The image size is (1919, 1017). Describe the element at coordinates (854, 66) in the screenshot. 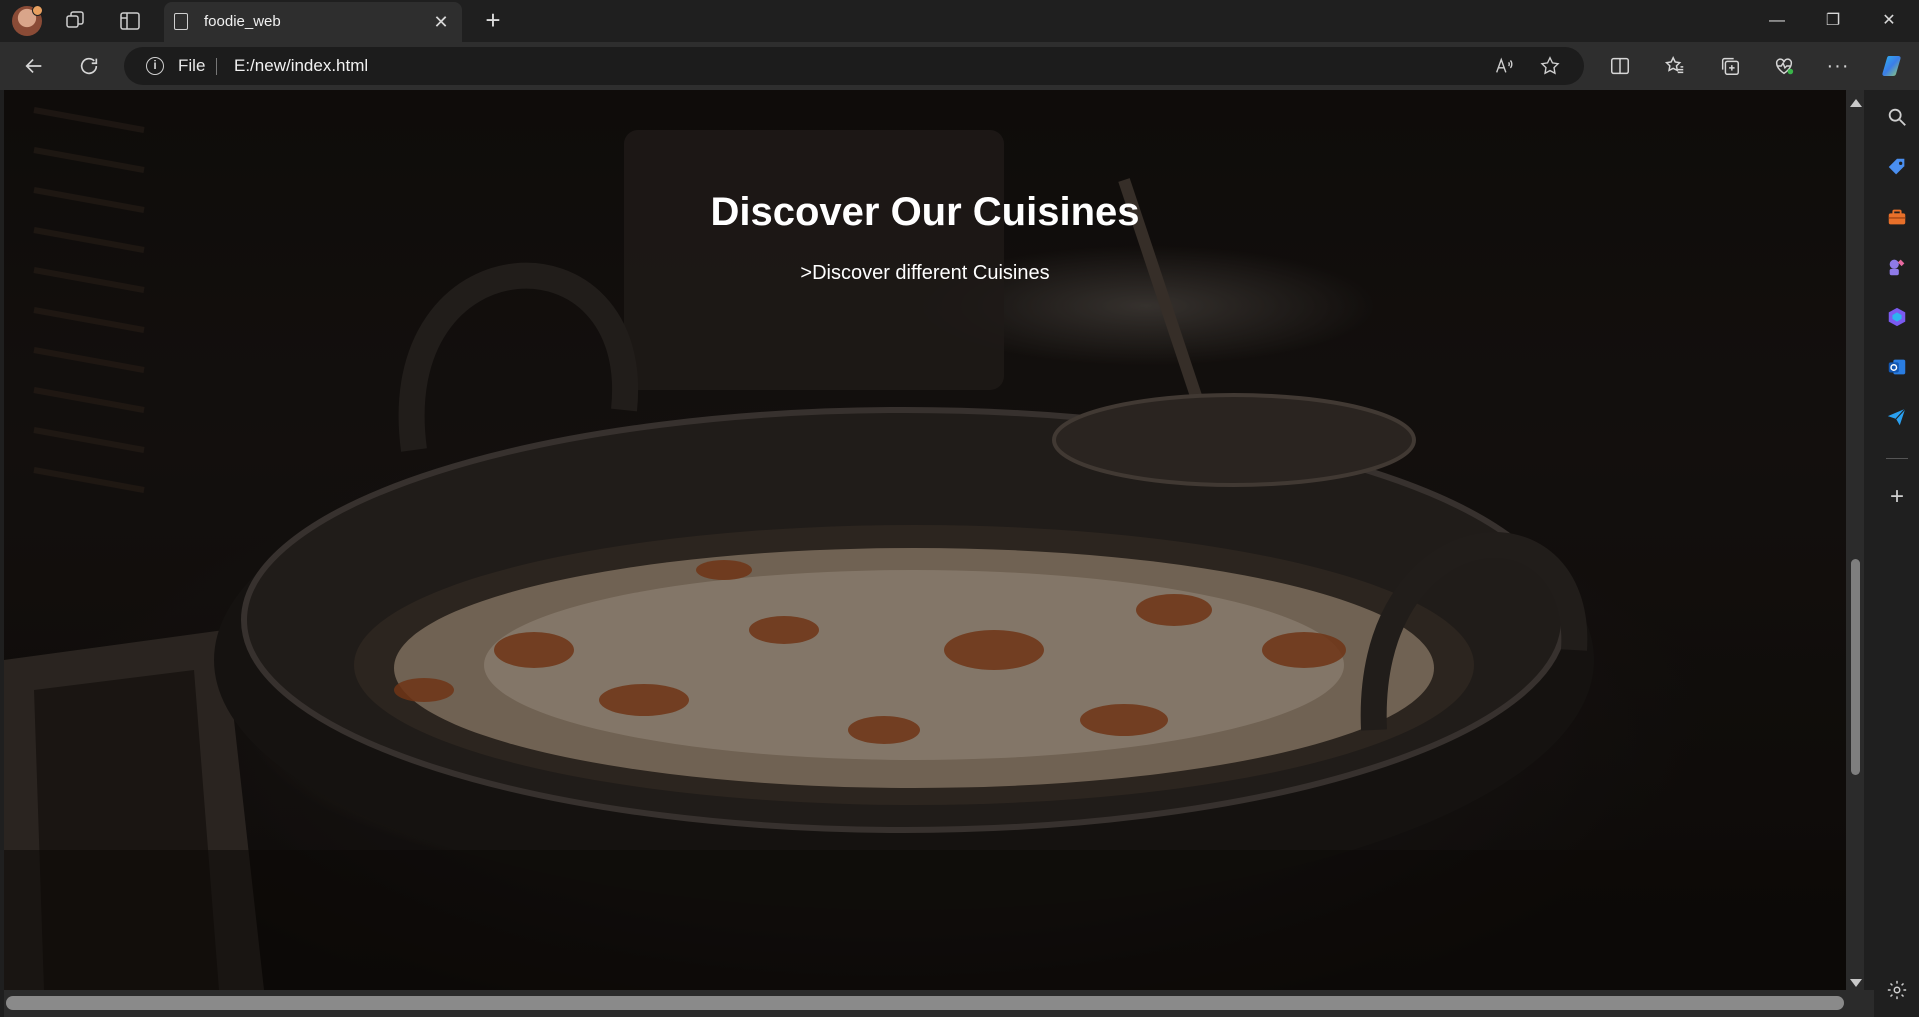

I see `address-bar: i File E:/new/index.html` at that location.